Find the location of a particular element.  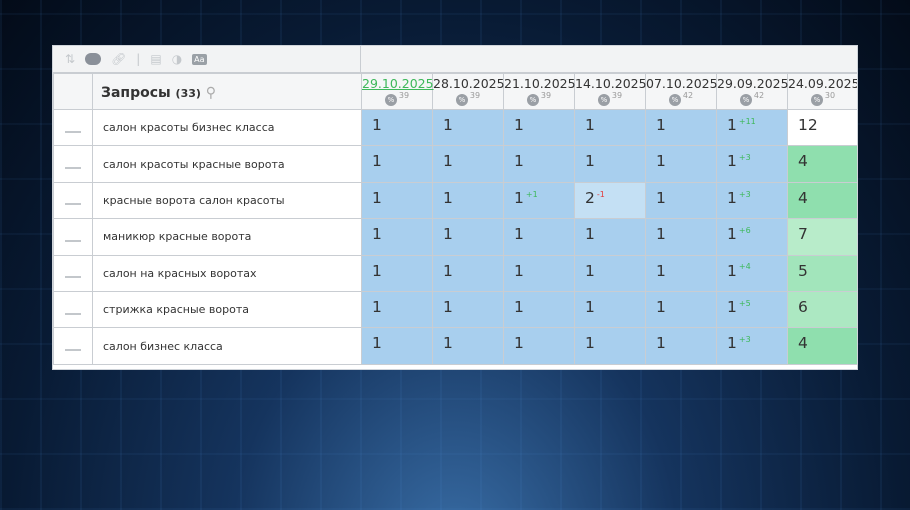

visibility-percent: % 30 is located at coordinates (822, 98).